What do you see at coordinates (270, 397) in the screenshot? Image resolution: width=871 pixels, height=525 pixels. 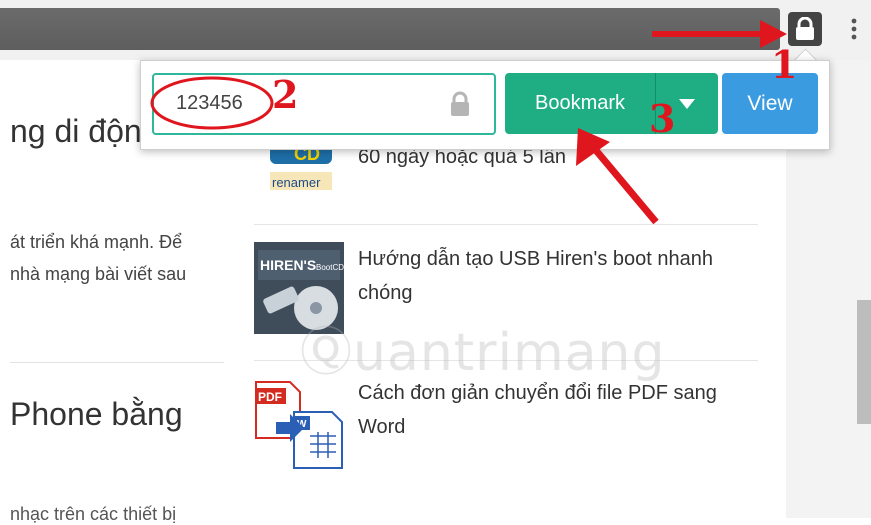 I see `svg-text: PDF` at bounding box center [270, 397].